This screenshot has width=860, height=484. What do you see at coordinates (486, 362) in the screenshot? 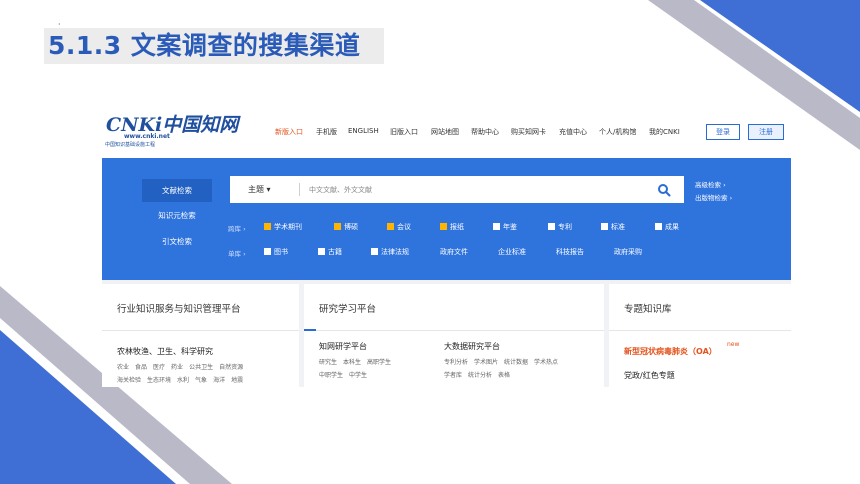
I see `big-data-link: 学术图片` at bounding box center [486, 362].